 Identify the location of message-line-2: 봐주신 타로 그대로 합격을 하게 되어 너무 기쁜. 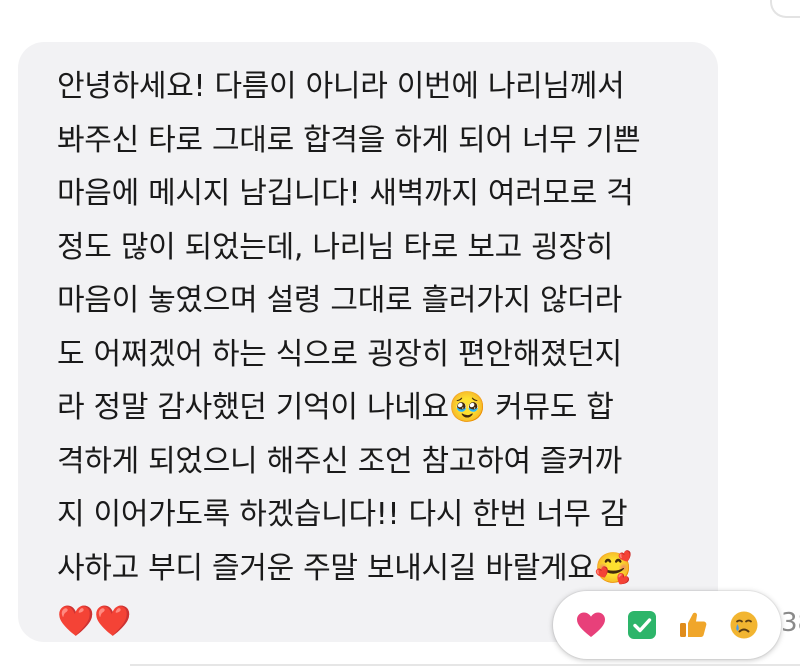
(349, 140).